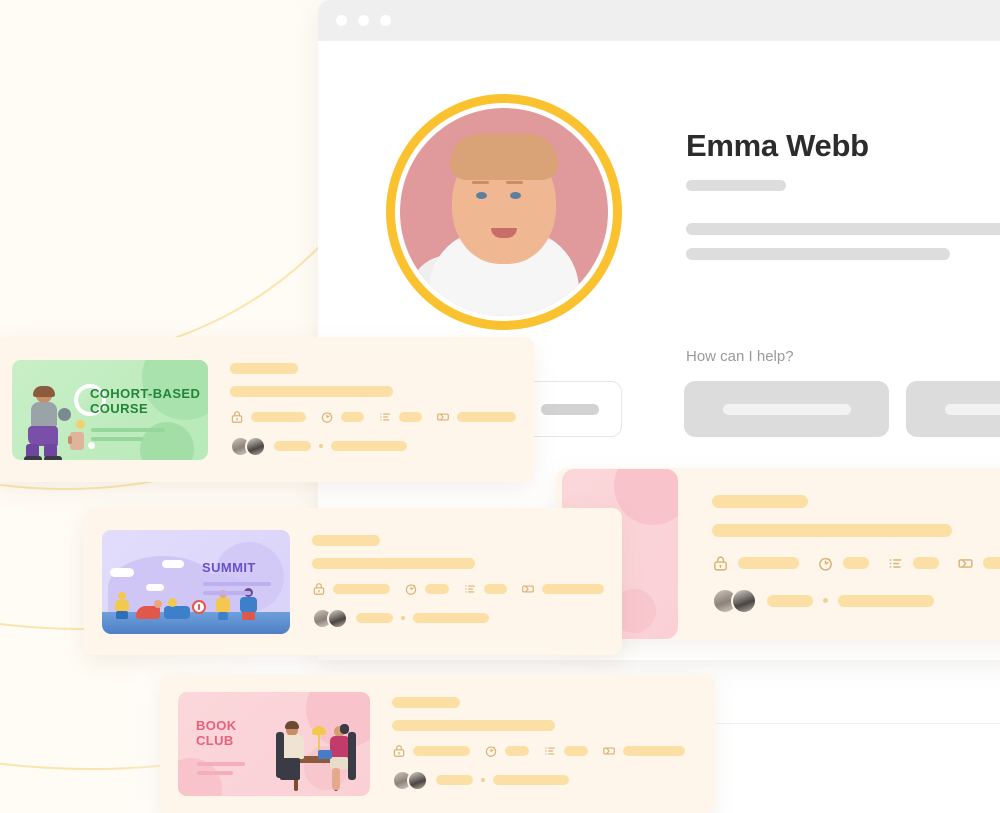  Describe the element at coordinates (216, 732) in the screenshot. I see `course-thumbnail-title: BOOK CLUB` at that location.